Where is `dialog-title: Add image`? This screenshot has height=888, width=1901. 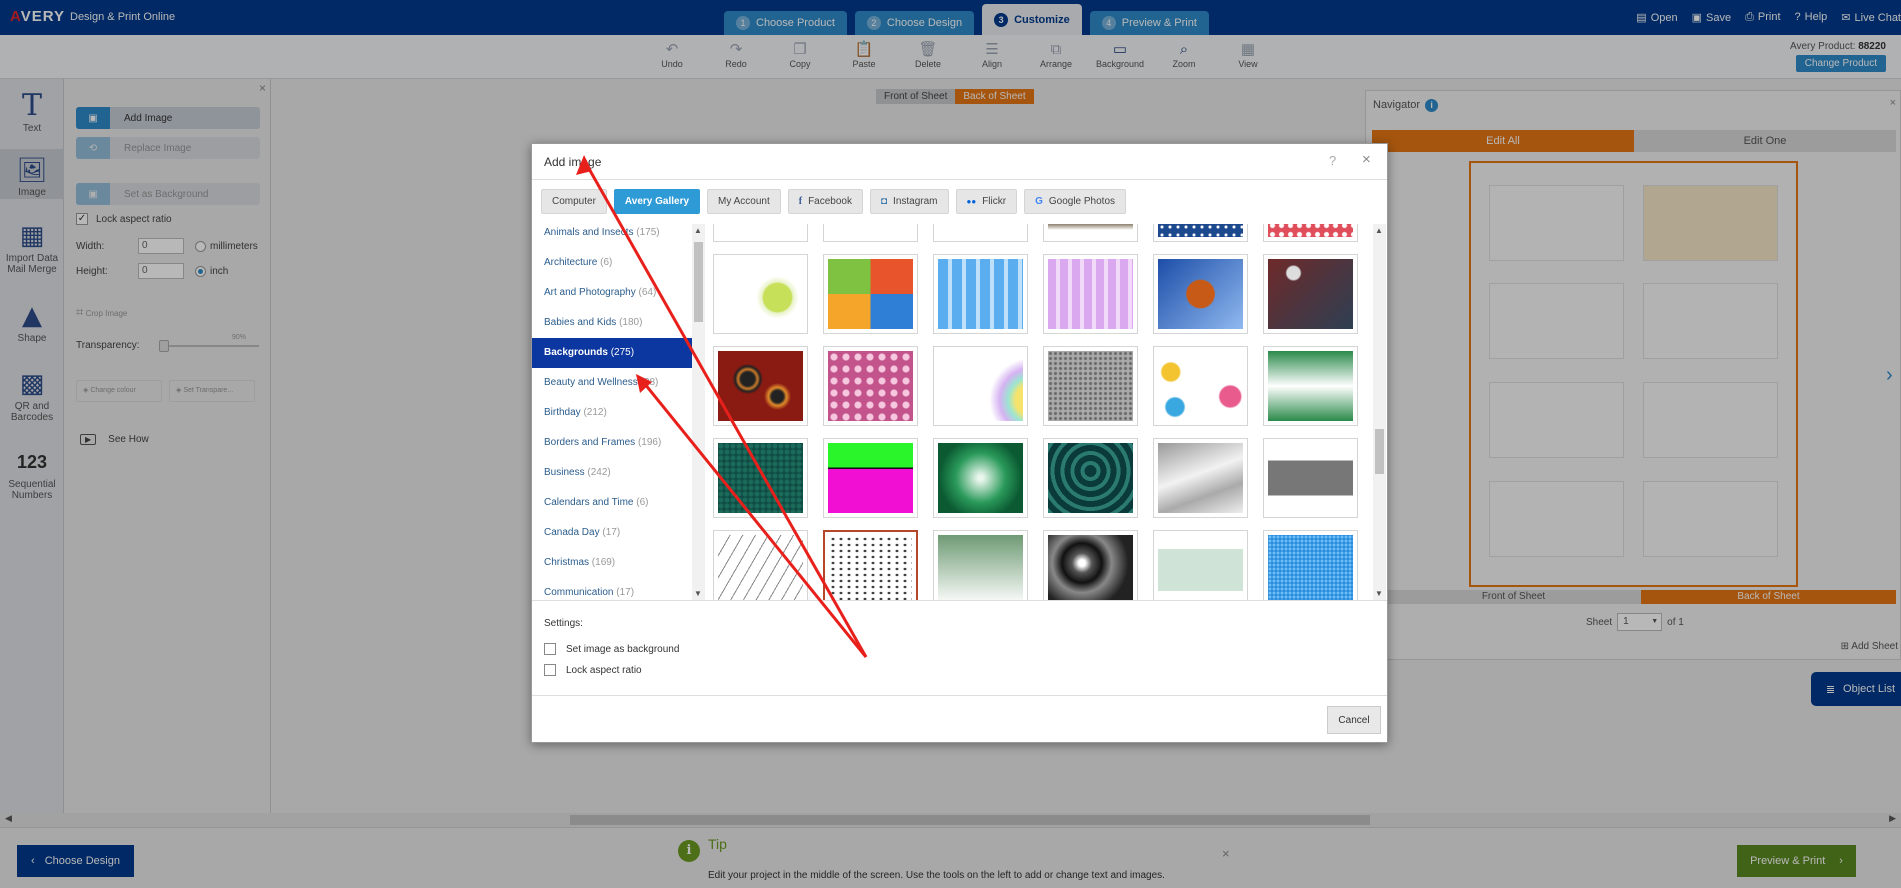 dialog-title: Add image is located at coordinates (573, 162).